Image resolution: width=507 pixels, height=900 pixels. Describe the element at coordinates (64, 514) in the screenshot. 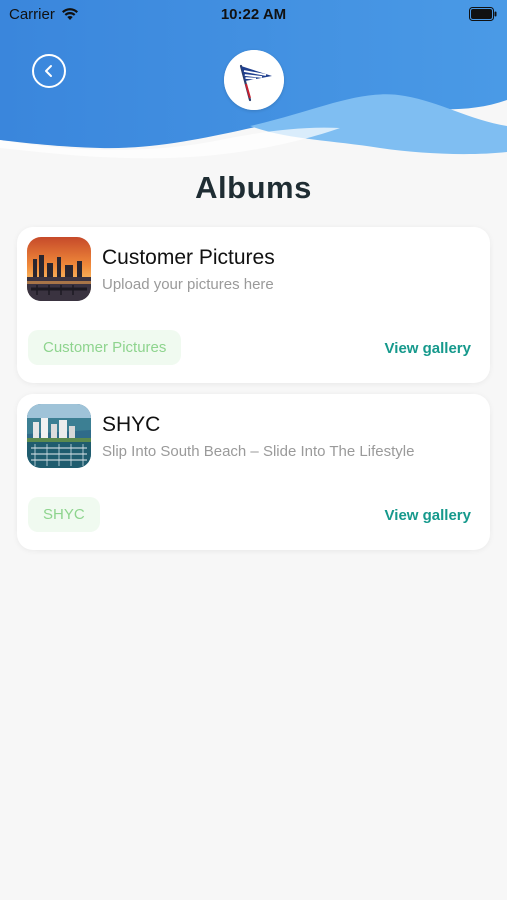

I see `album-tag: SHYC` at that location.